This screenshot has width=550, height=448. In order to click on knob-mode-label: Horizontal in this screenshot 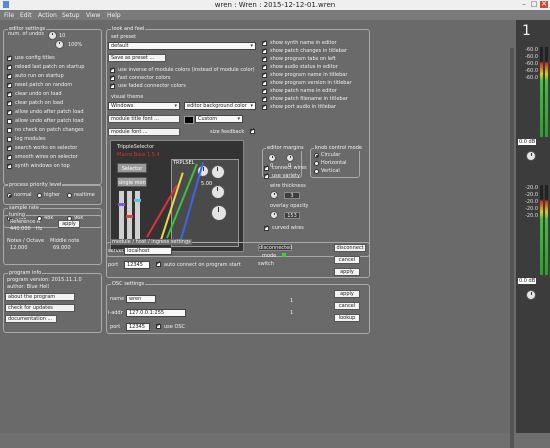, I will do `click(334, 163)`.